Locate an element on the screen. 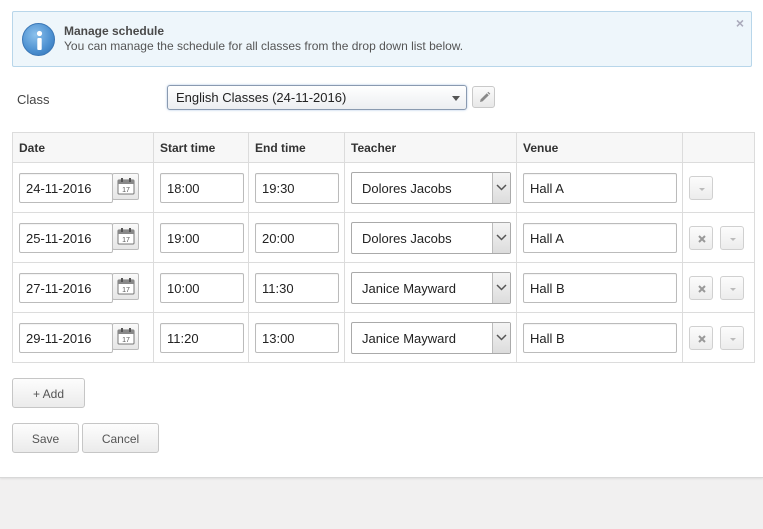 This screenshot has width=763, height=529. pencil-icon is located at coordinates (485, 96).